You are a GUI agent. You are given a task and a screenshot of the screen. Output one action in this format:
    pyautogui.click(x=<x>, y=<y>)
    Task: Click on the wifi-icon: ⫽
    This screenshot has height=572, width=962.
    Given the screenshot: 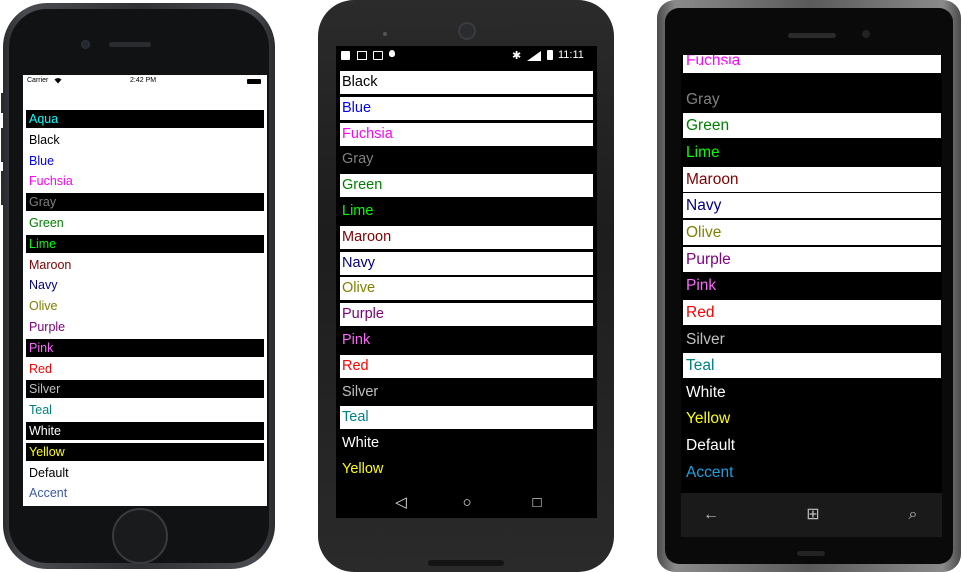 What is the action you would take?
    pyautogui.click(x=710, y=66)
    